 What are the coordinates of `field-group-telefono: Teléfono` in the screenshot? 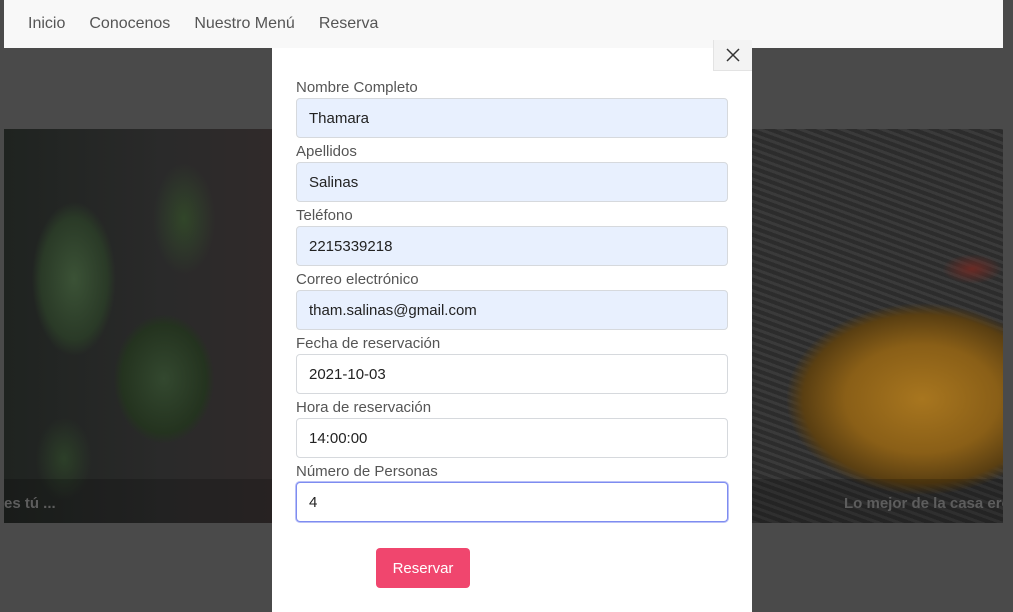 It's located at (512, 236).